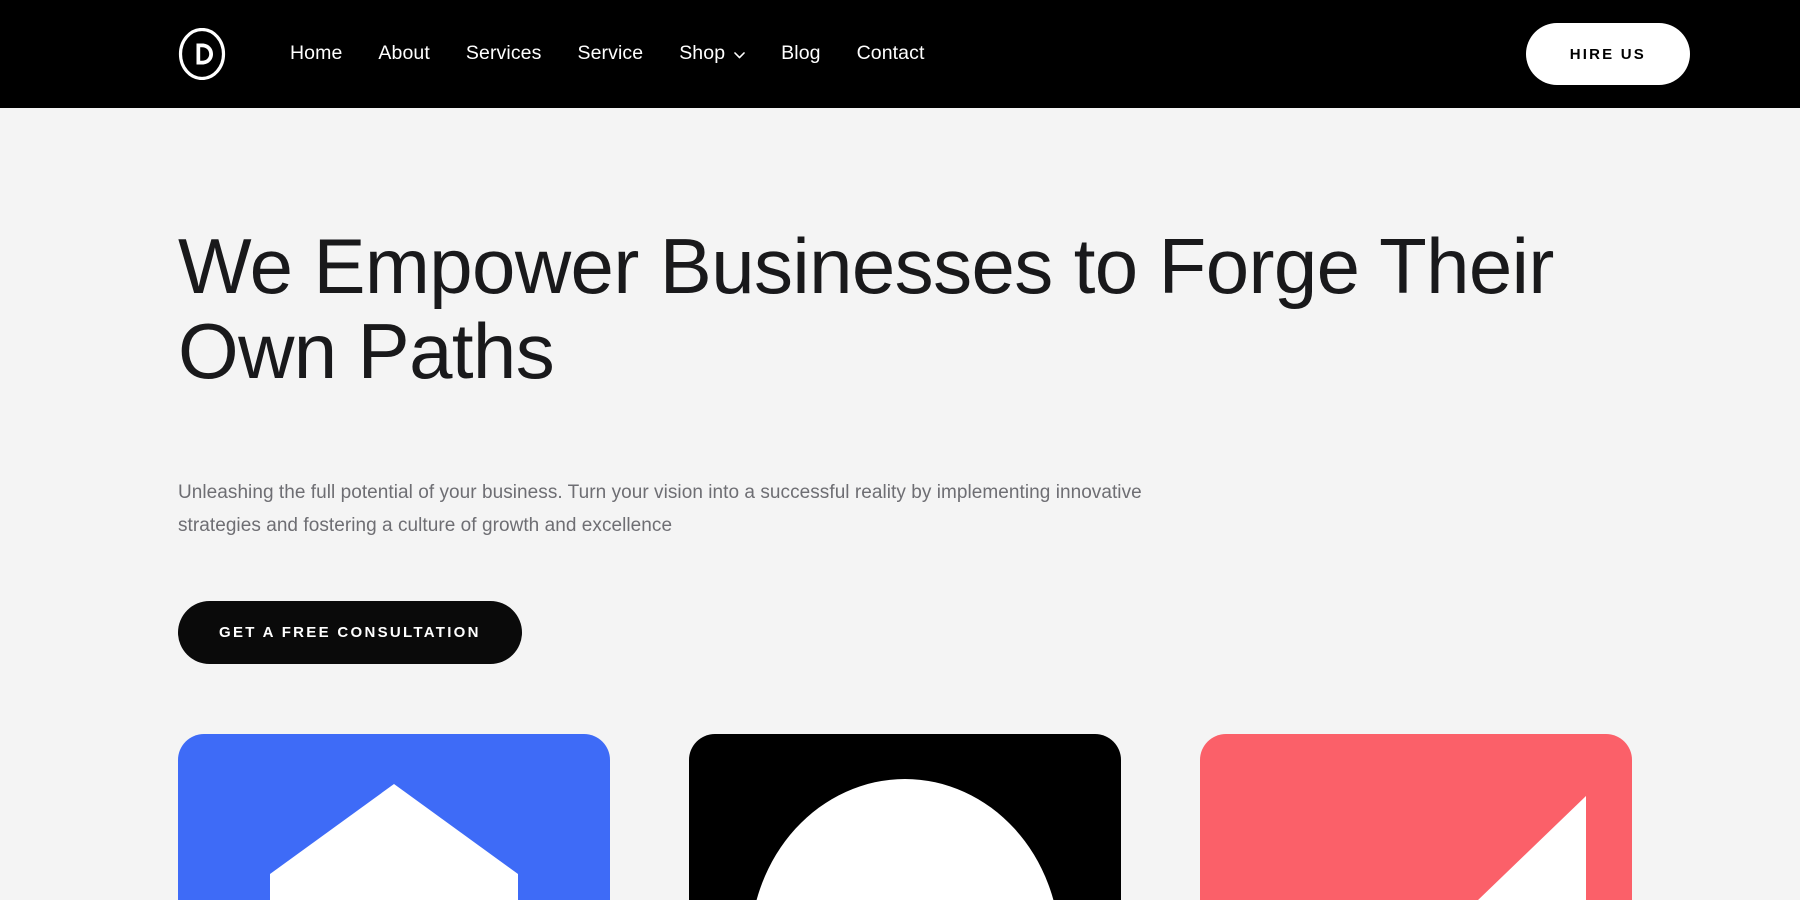  I want to click on nav-item-service: Service, so click(610, 54).